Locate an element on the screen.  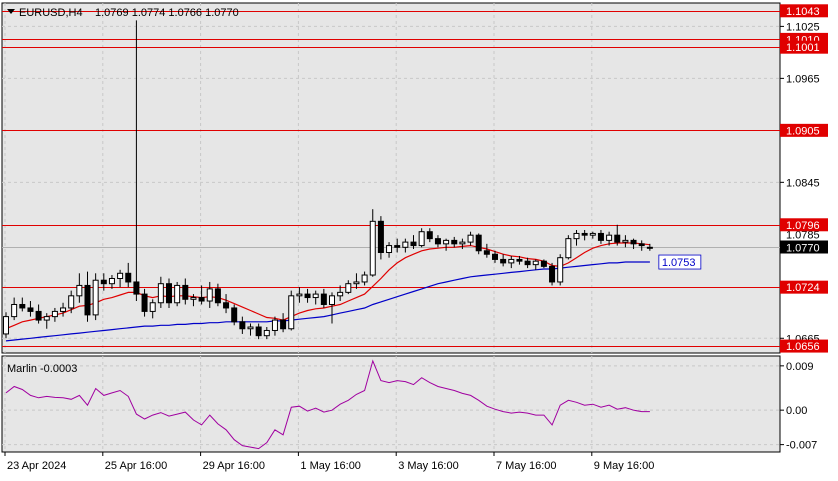
level-label-1.0905: 1.0905 is located at coordinates (804, 130).